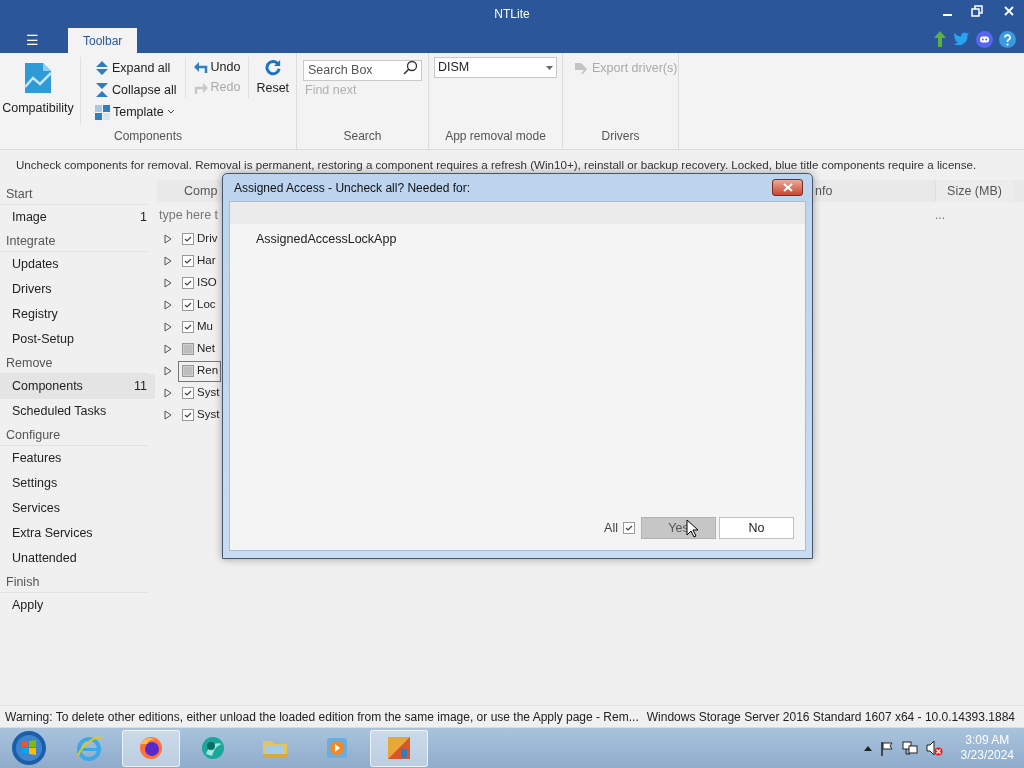 This screenshot has height=768, width=1024. Describe the element at coordinates (200, 67) in the screenshot. I see `undo-icon` at that location.